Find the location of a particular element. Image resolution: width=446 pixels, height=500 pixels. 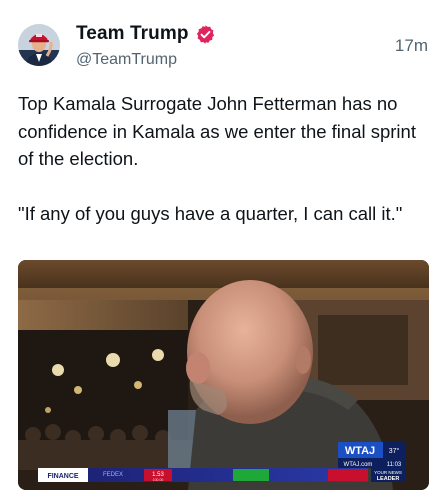

news-tag-line: YOUR NEWS is located at coordinates (388, 472).